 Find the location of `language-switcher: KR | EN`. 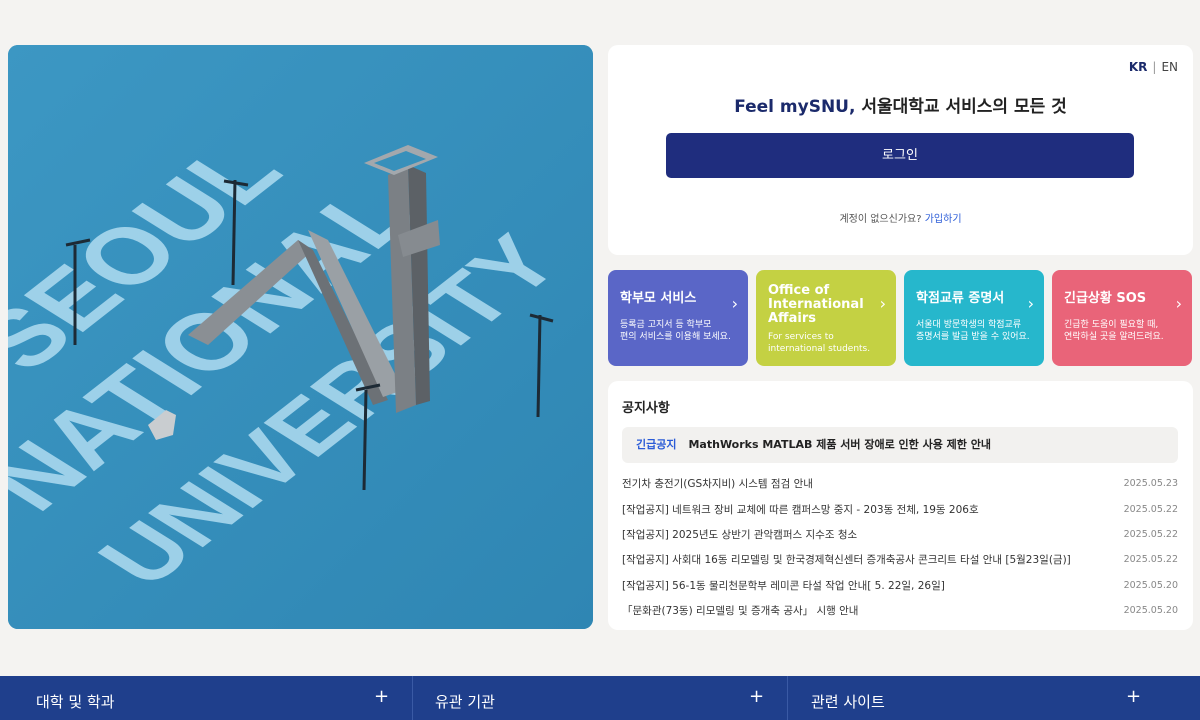

language-switcher: KR | EN is located at coordinates (1153, 67).